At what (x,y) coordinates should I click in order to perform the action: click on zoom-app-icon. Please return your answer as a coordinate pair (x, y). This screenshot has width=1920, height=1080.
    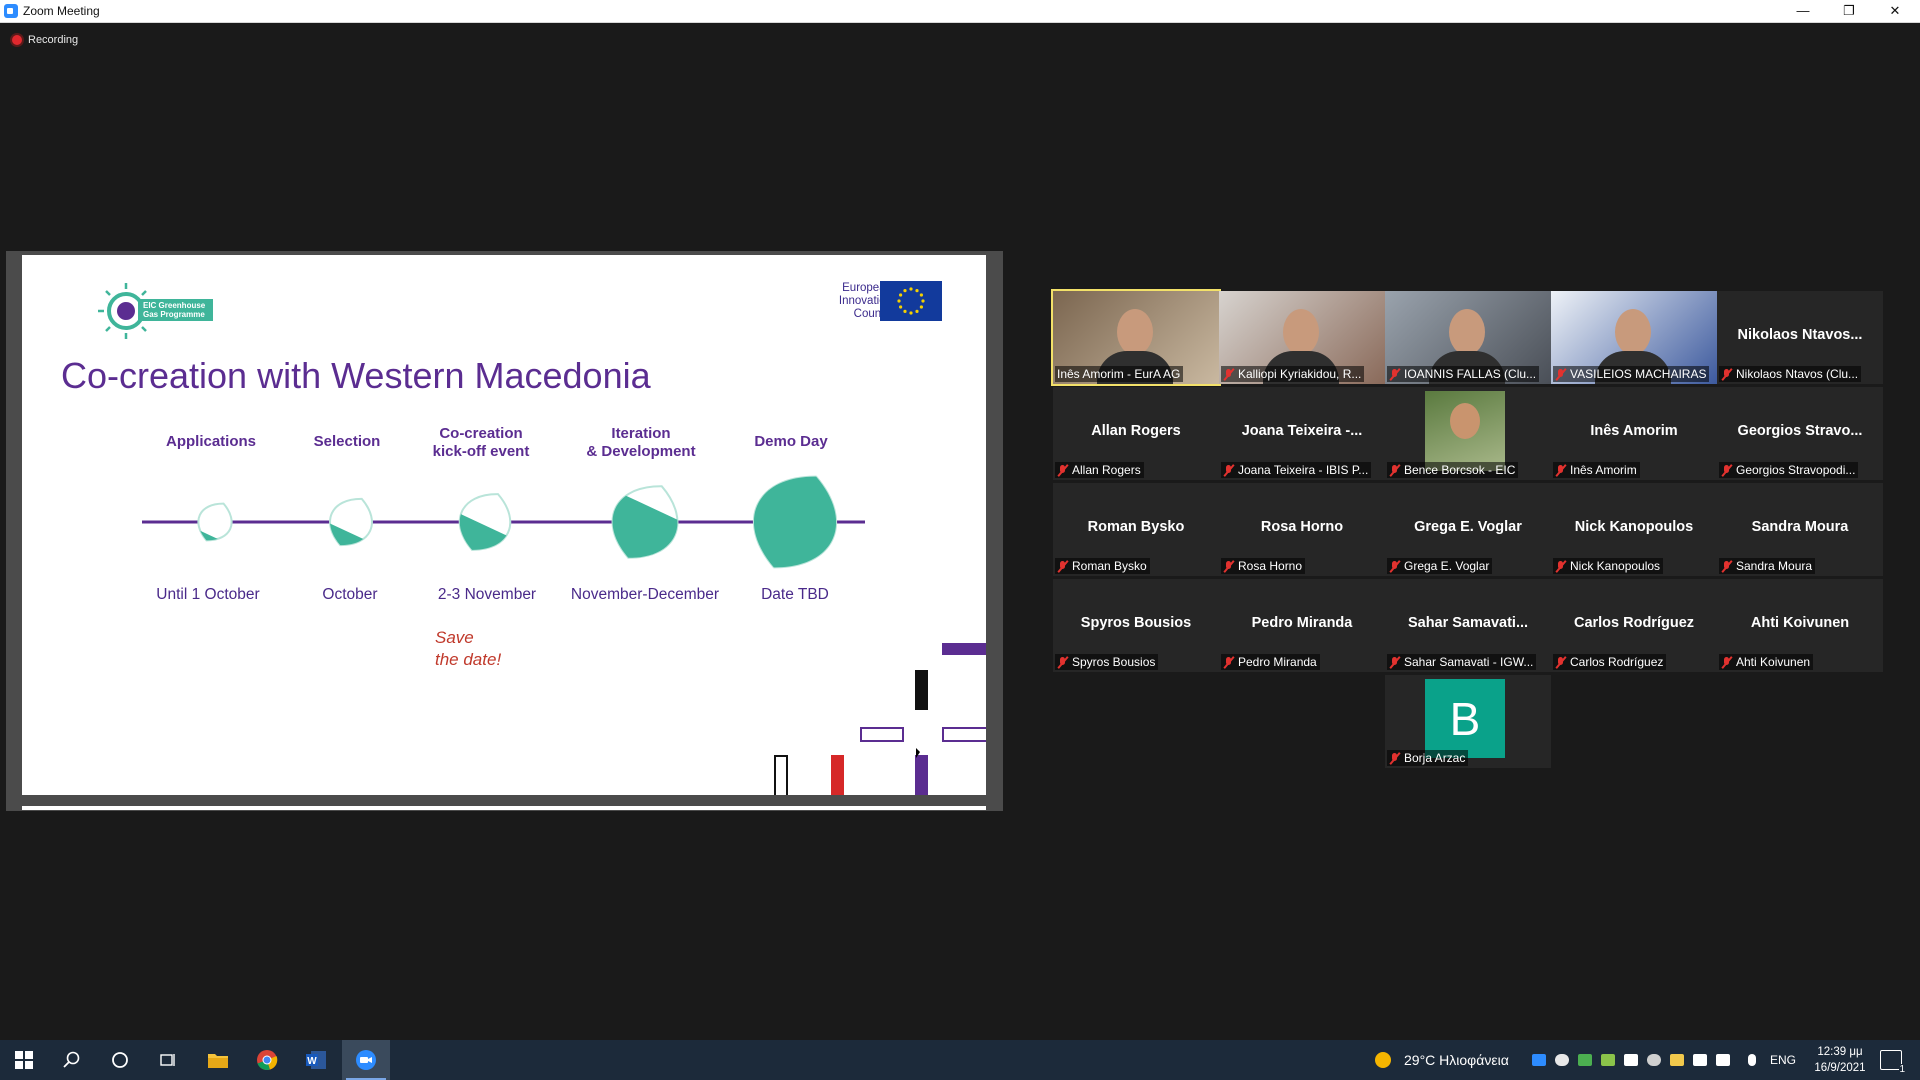
    Looking at the image, I should click on (11, 11).